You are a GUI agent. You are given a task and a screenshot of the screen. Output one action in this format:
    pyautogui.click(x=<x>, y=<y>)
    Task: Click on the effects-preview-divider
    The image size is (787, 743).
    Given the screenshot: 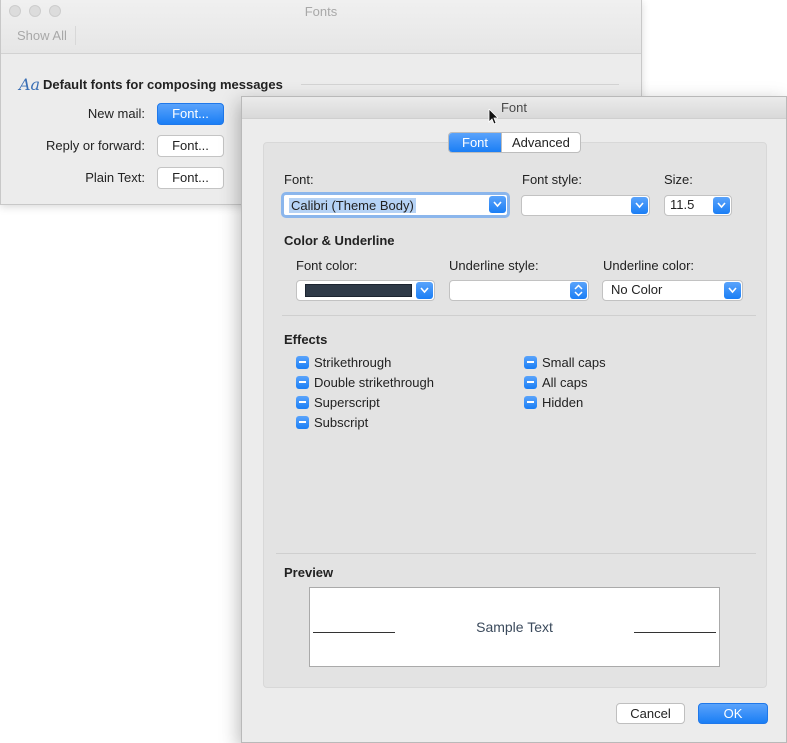 What is the action you would take?
    pyautogui.click(x=516, y=553)
    